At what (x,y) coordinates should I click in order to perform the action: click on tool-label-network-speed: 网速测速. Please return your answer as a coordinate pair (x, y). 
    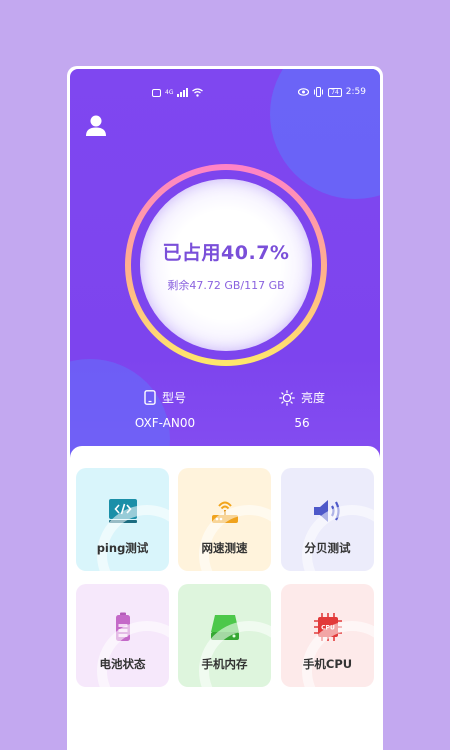
    Looking at the image, I should click on (224, 548).